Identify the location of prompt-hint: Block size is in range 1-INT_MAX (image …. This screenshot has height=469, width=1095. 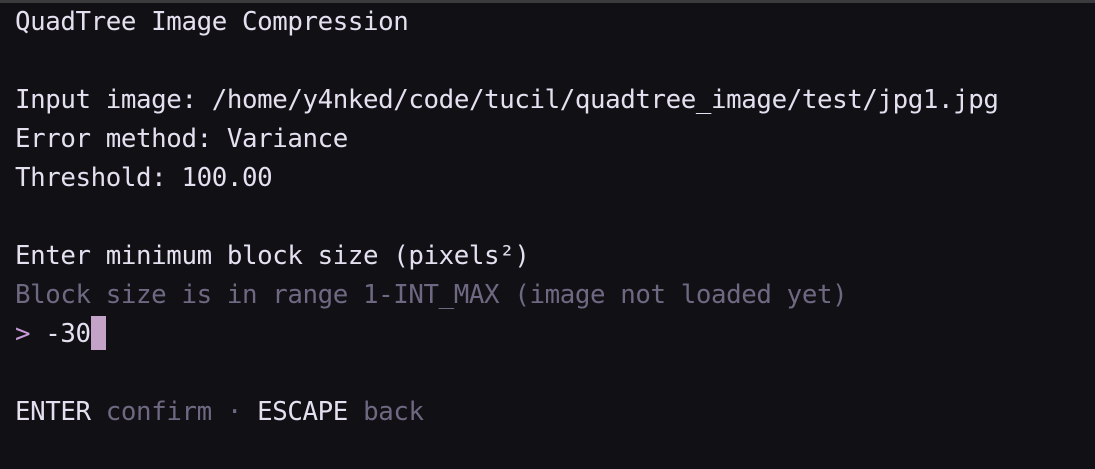
(431, 295).